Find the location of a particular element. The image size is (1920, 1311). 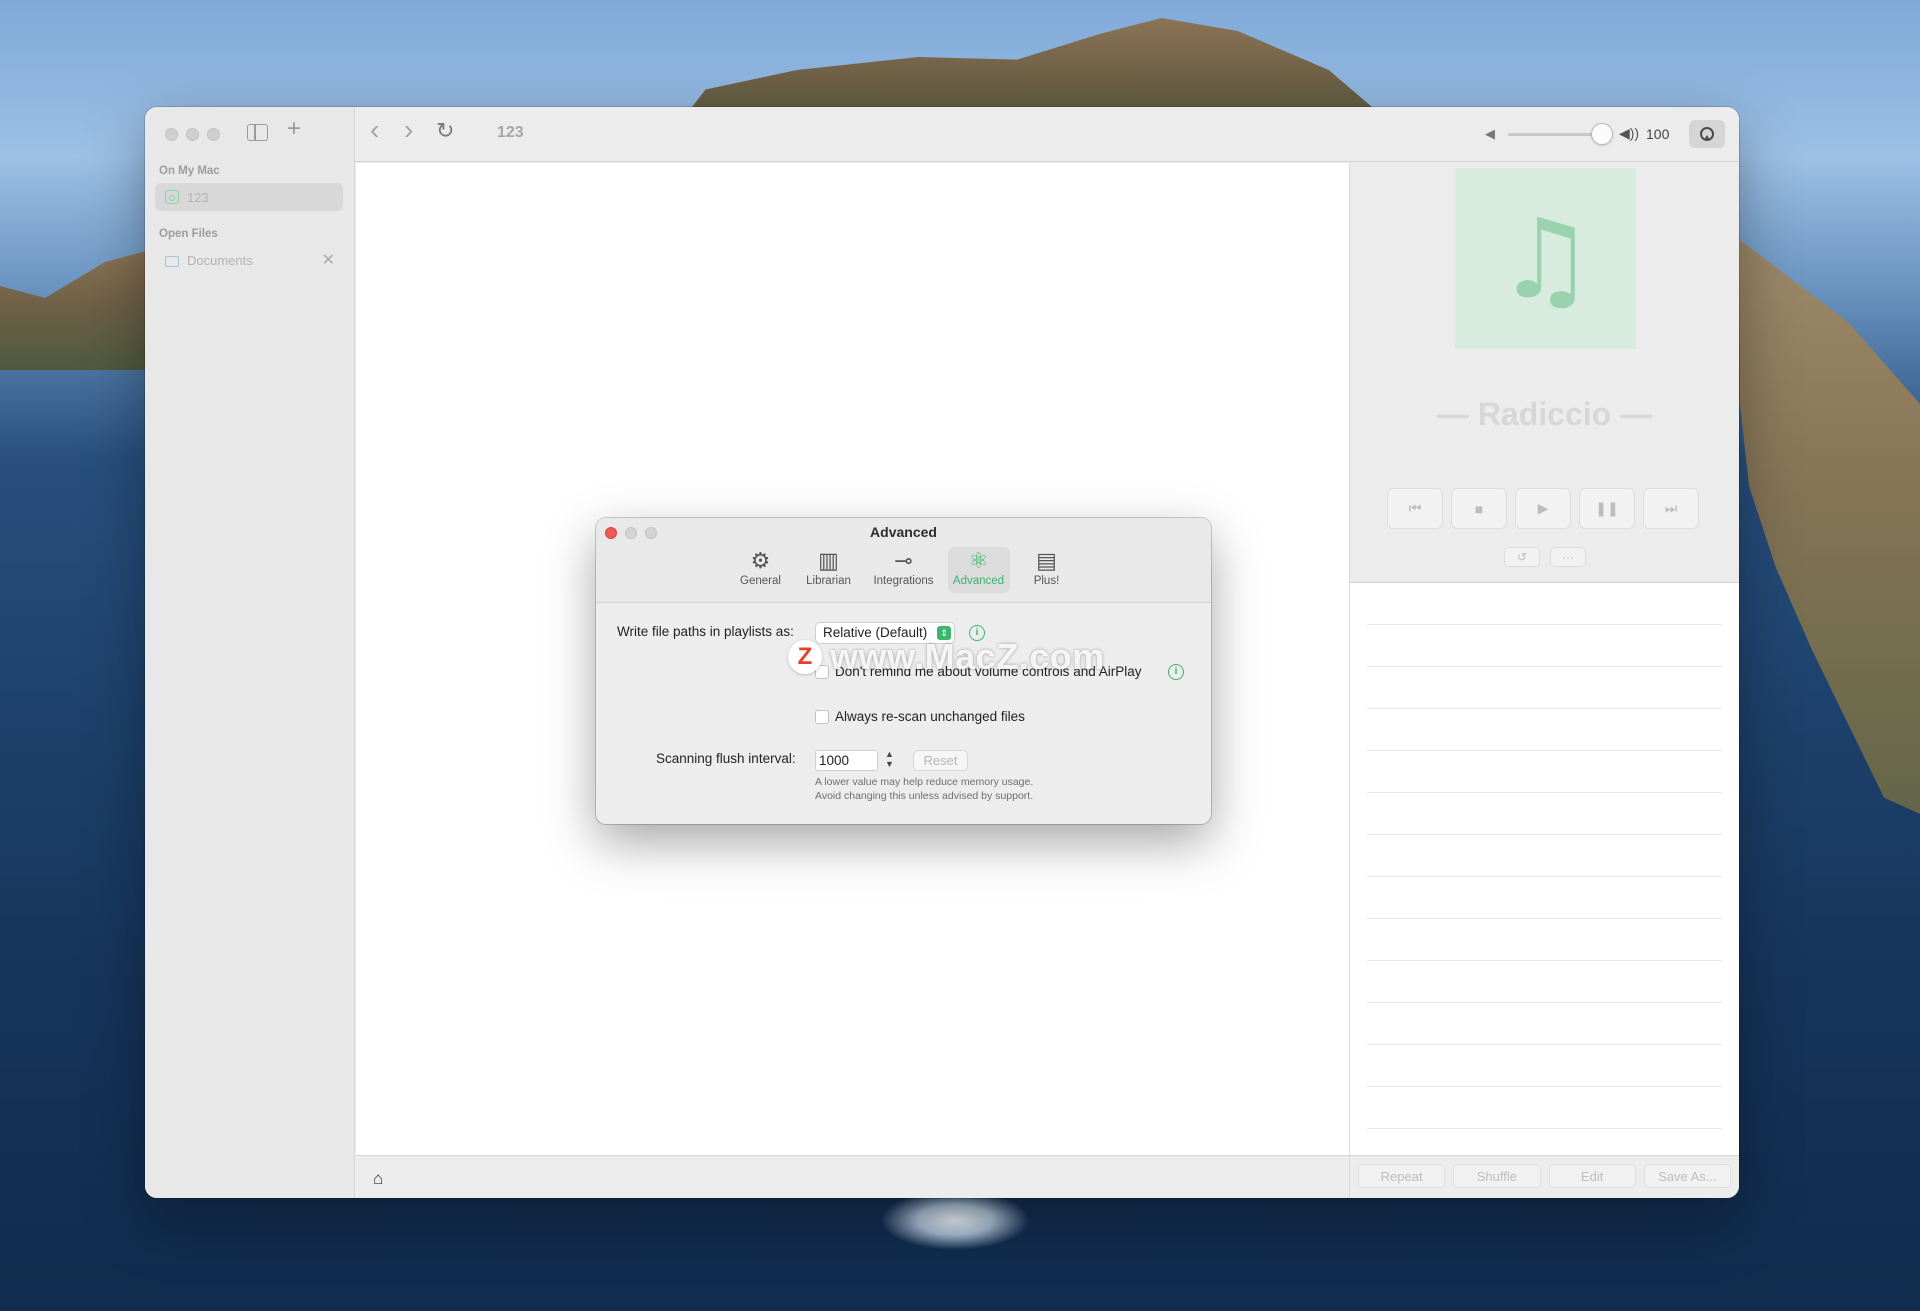

next-button: ⏭ is located at coordinates (1671, 508).